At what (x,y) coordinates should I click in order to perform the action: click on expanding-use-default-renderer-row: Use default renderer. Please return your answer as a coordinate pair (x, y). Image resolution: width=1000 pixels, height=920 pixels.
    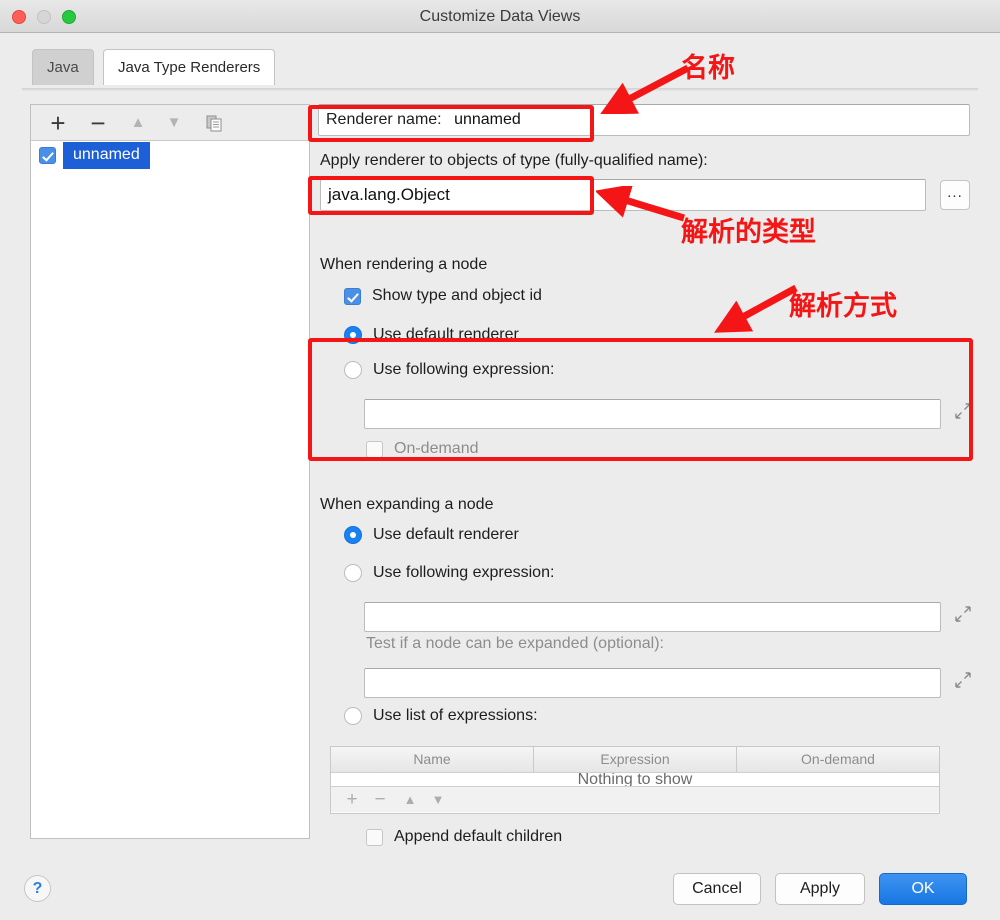
    Looking at the image, I should click on (431, 535).